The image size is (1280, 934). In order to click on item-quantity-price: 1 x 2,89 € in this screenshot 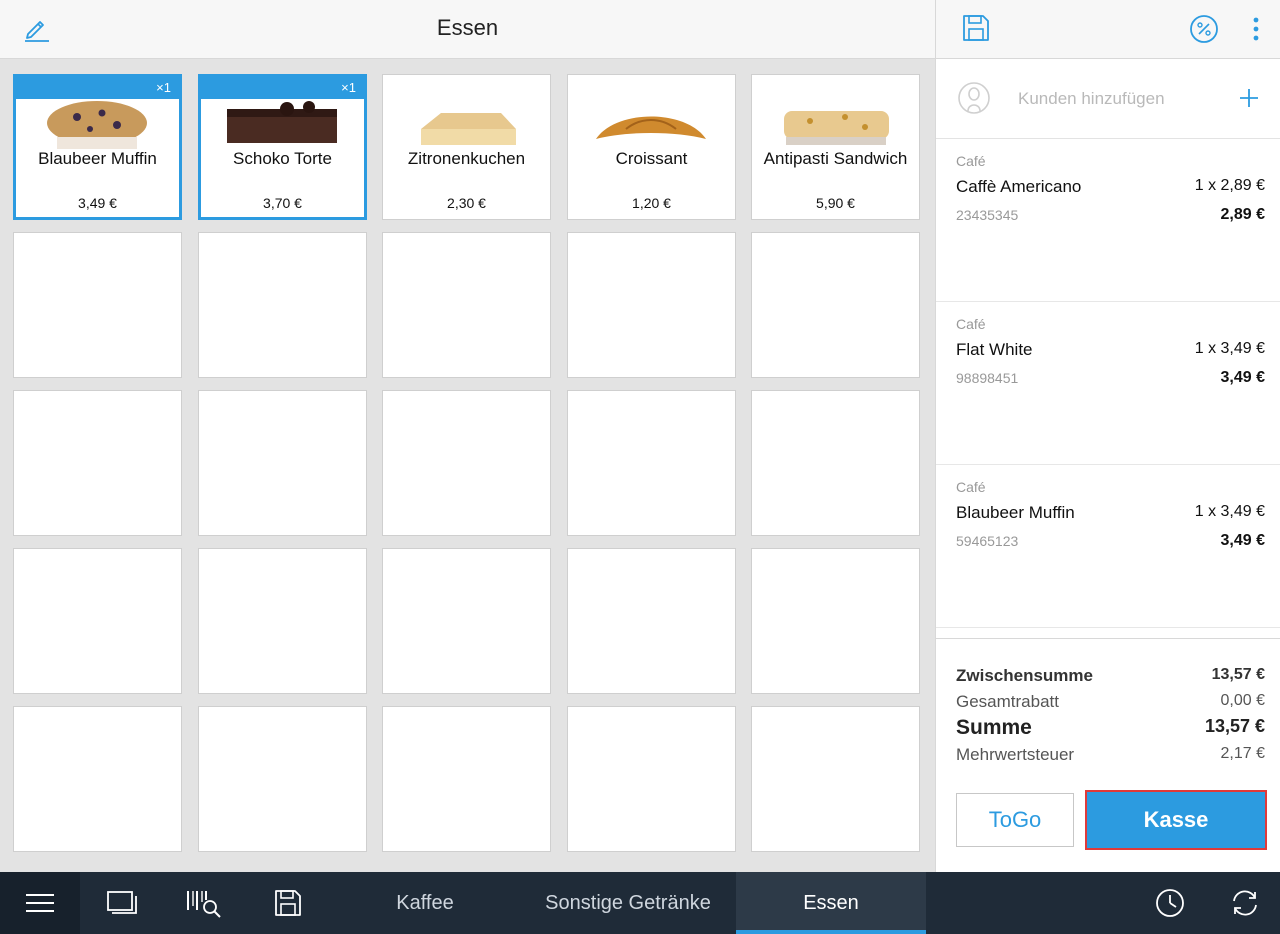, I will do `click(1229, 185)`.